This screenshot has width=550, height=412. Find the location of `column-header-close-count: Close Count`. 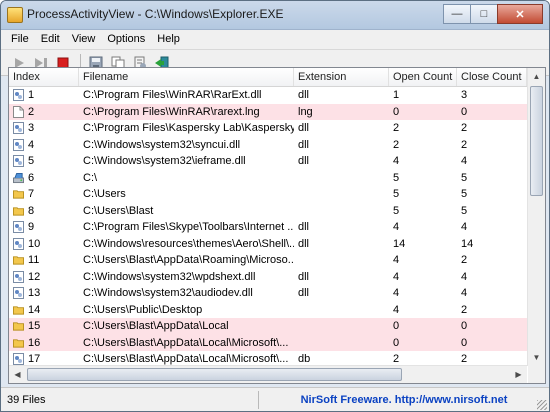

column-header-close-count: Close Count is located at coordinates (492, 77).